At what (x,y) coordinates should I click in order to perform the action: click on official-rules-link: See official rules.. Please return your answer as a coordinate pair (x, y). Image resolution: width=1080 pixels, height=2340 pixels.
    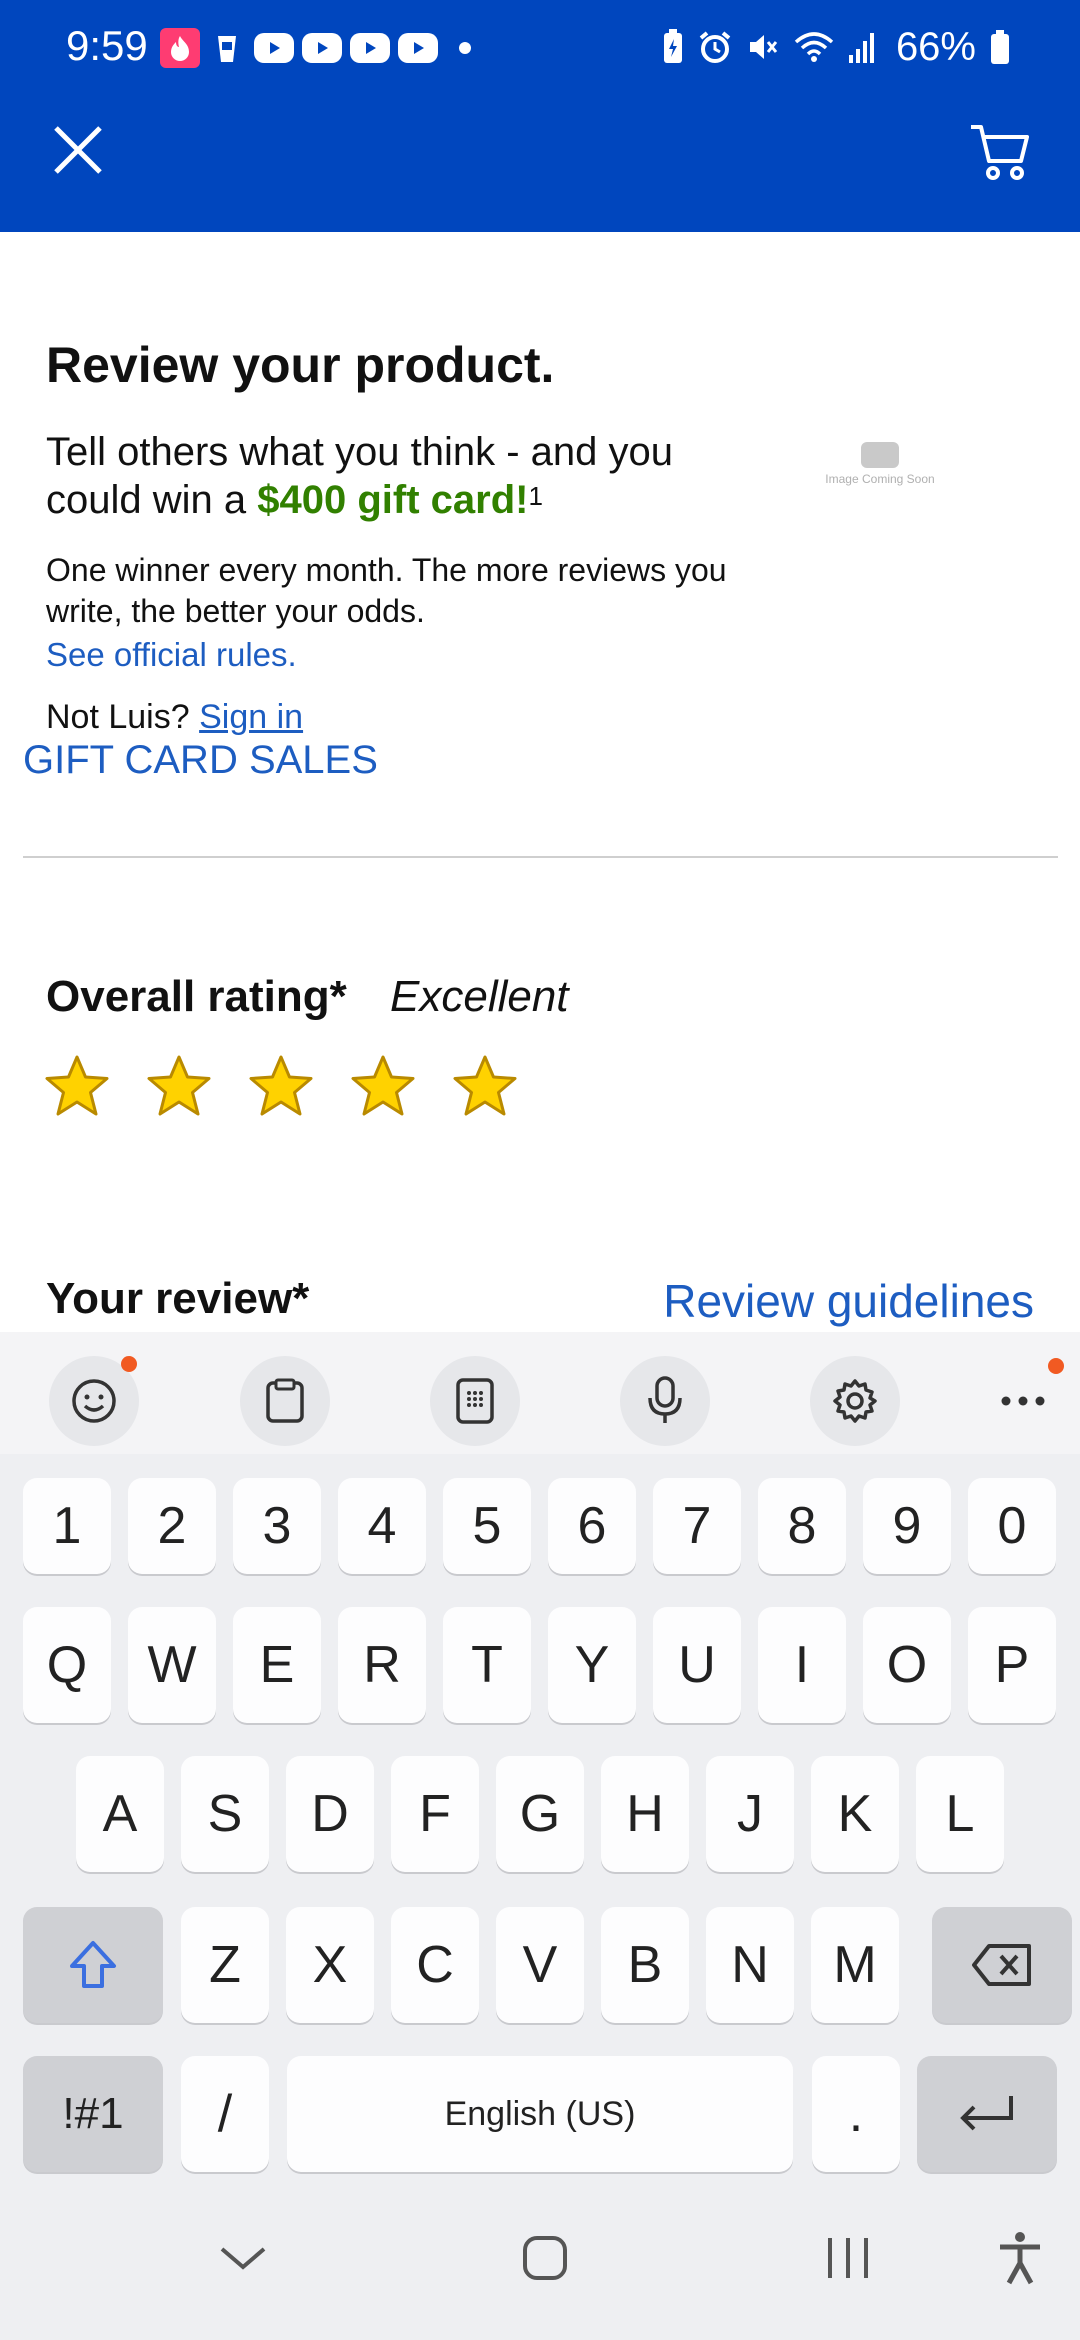
    Looking at the image, I should click on (171, 655).